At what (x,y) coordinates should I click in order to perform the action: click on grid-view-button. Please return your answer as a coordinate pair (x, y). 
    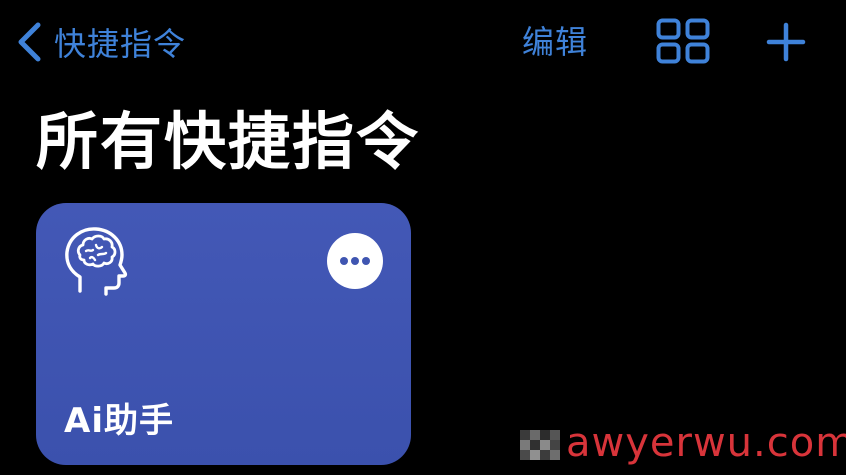
    Looking at the image, I should click on (683, 41).